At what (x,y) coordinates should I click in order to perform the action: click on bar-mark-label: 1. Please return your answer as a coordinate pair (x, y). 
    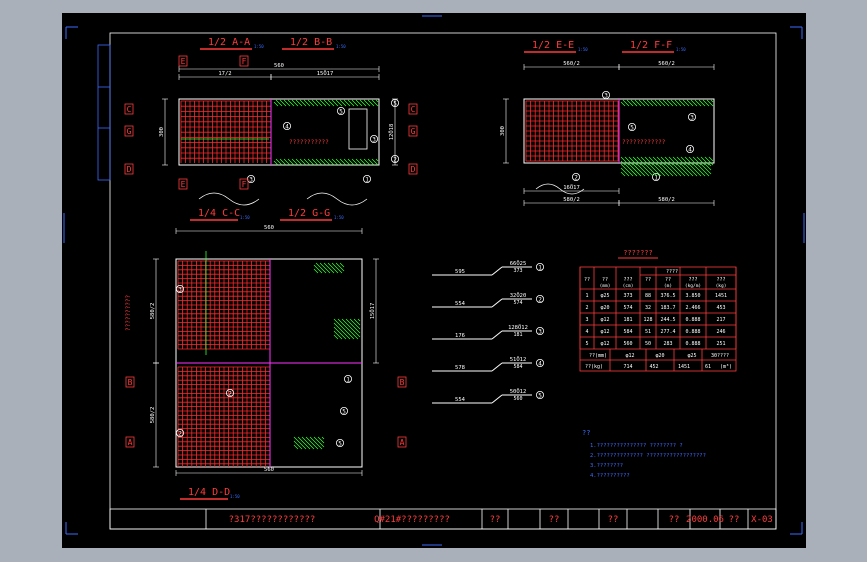
    Looking at the image, I should click on (540, 268).